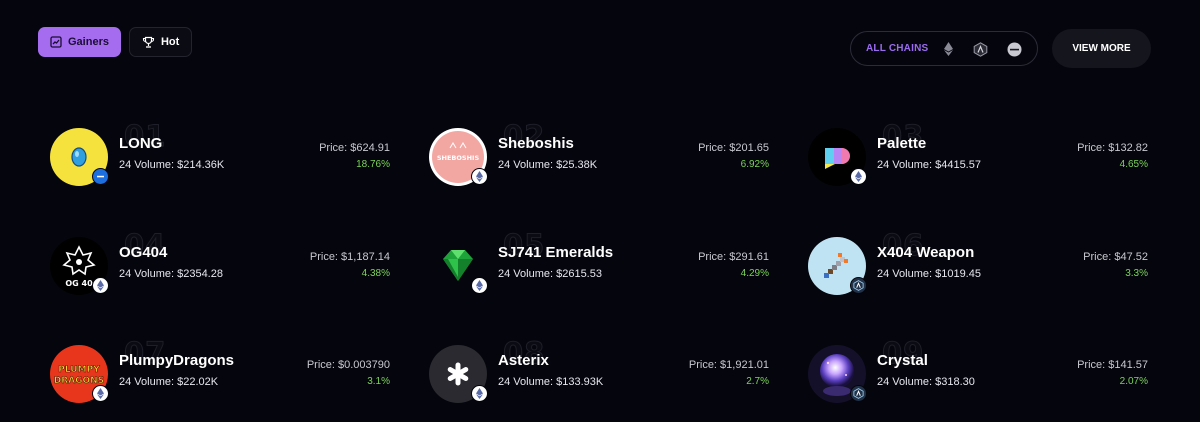 The width and height of the screenshot is (1200, 422). Describe the element at coordinates (929, 165) in the screenshot. I see `volume-24h: 24 Volume: $4415.57` at that location.